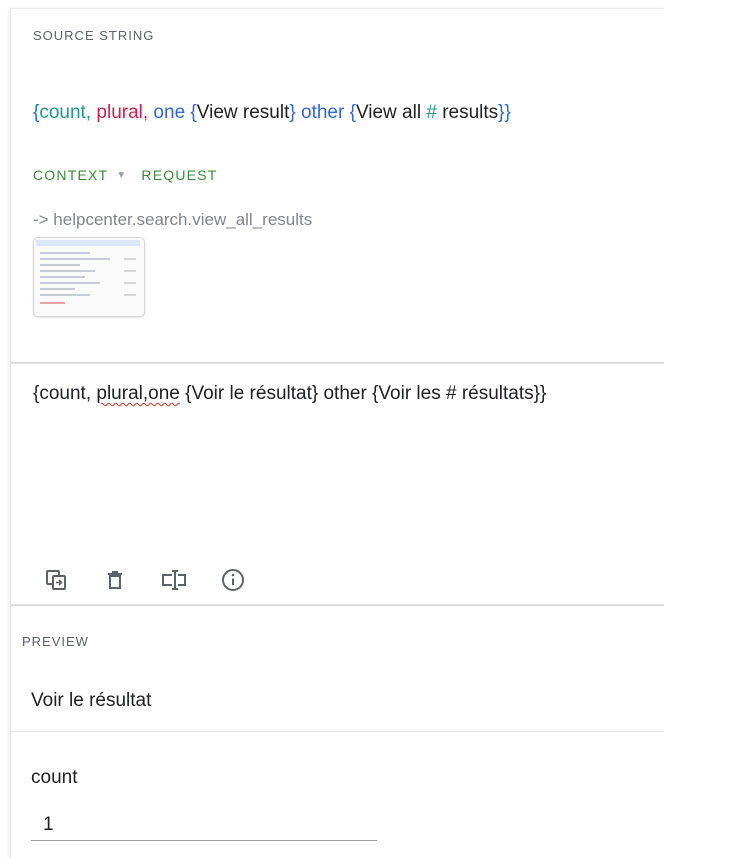 This screenshot has height=858, width=739. I want to click on info-button, so click(233, 580).